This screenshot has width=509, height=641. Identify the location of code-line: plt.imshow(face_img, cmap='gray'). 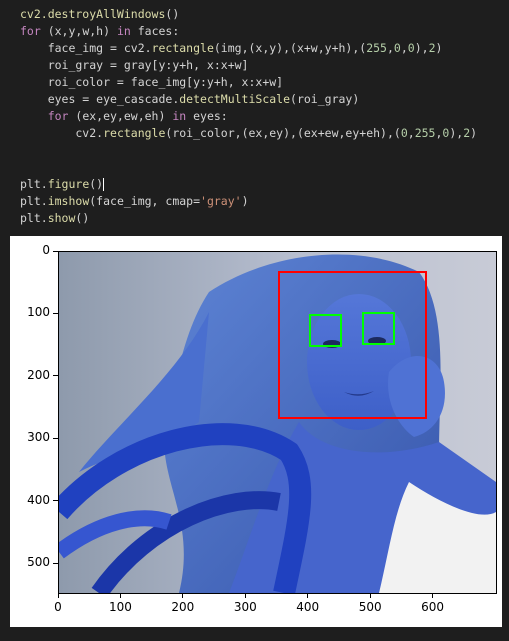
(134, 201).